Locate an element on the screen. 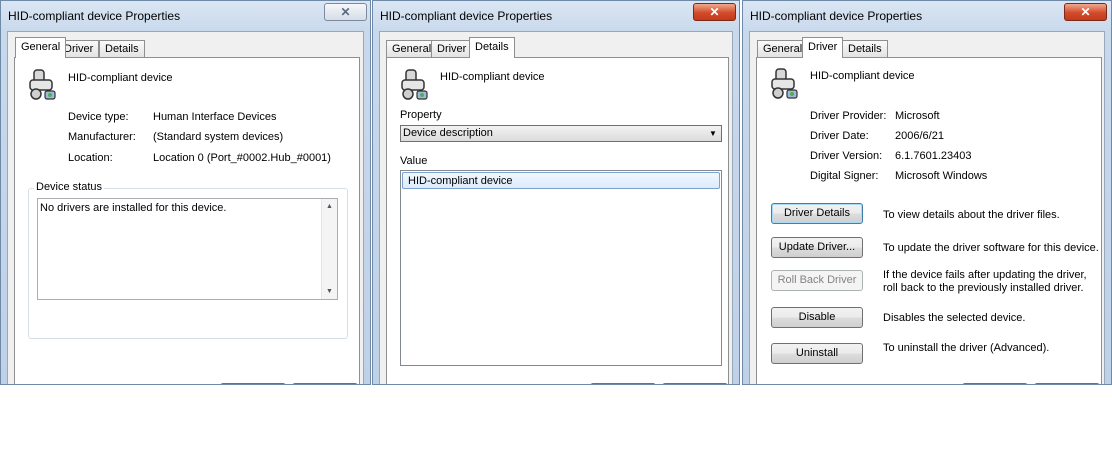 This screenshot has width=1112, height=460. driver-provider-label: Driver Provider: is located at coordinates (848, 116).